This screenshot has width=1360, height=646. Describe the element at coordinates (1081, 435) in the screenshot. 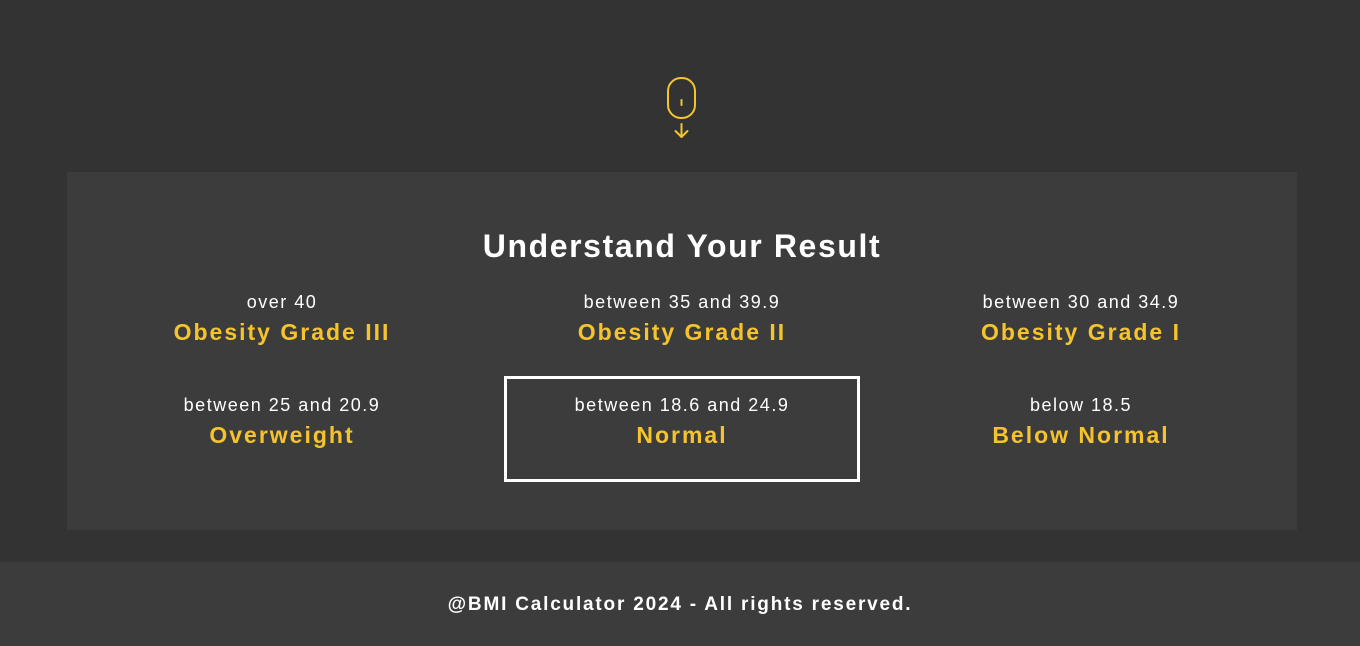

I see `category-label: Below Normal` at that location.